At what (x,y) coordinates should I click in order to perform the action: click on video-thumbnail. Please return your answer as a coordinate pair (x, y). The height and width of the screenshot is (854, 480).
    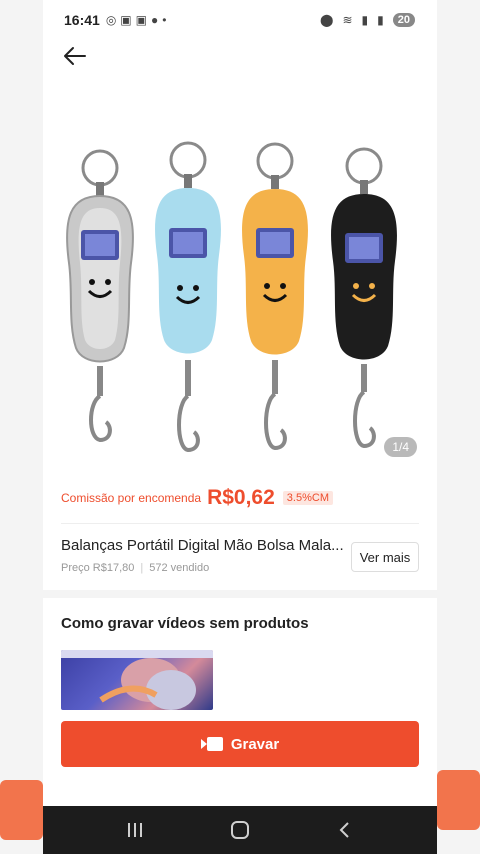
    Looking at the image, I should click on (137, 680).